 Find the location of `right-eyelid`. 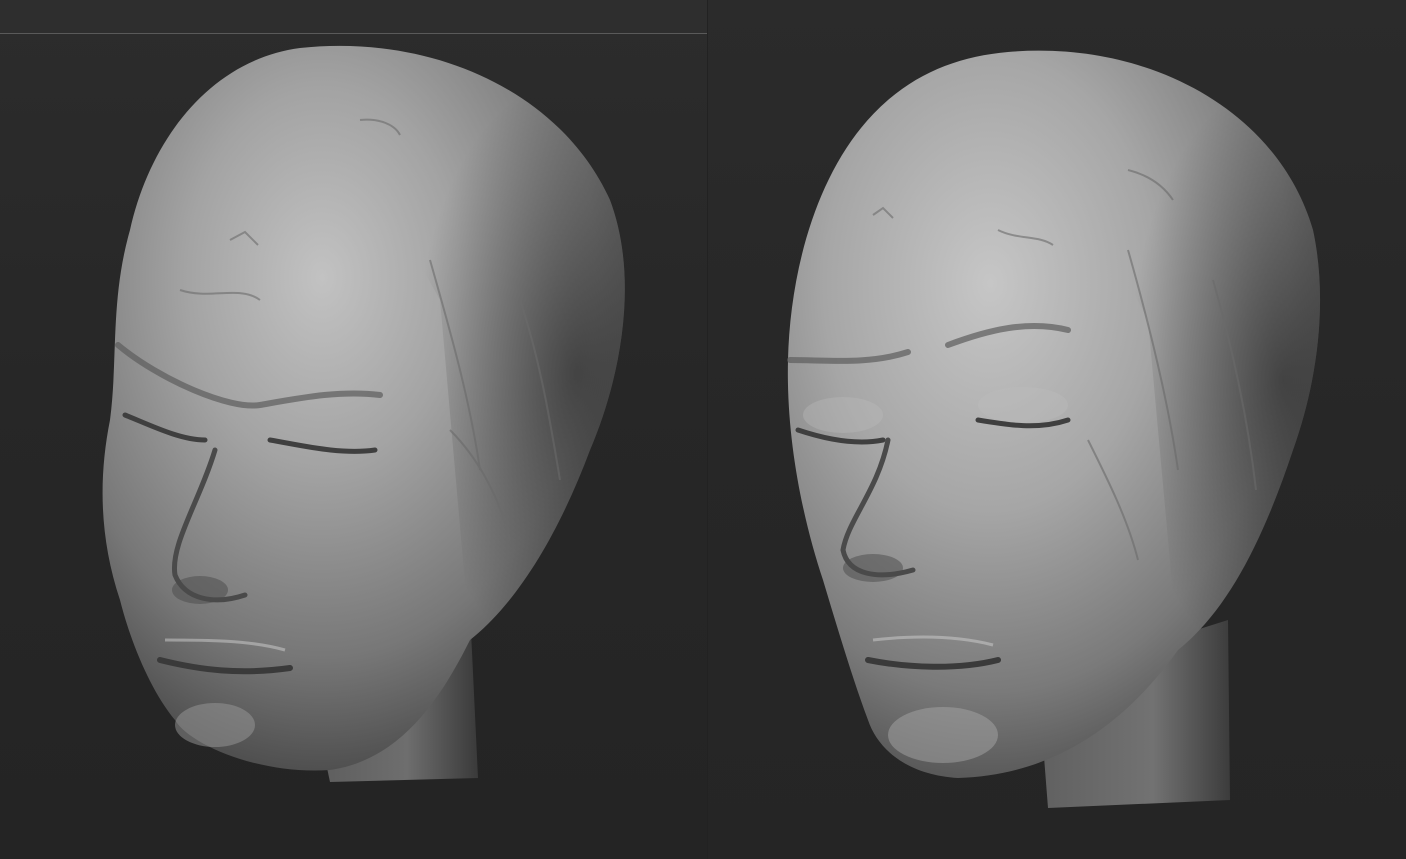

right-eyelid is located at coordinates (1023, 405).